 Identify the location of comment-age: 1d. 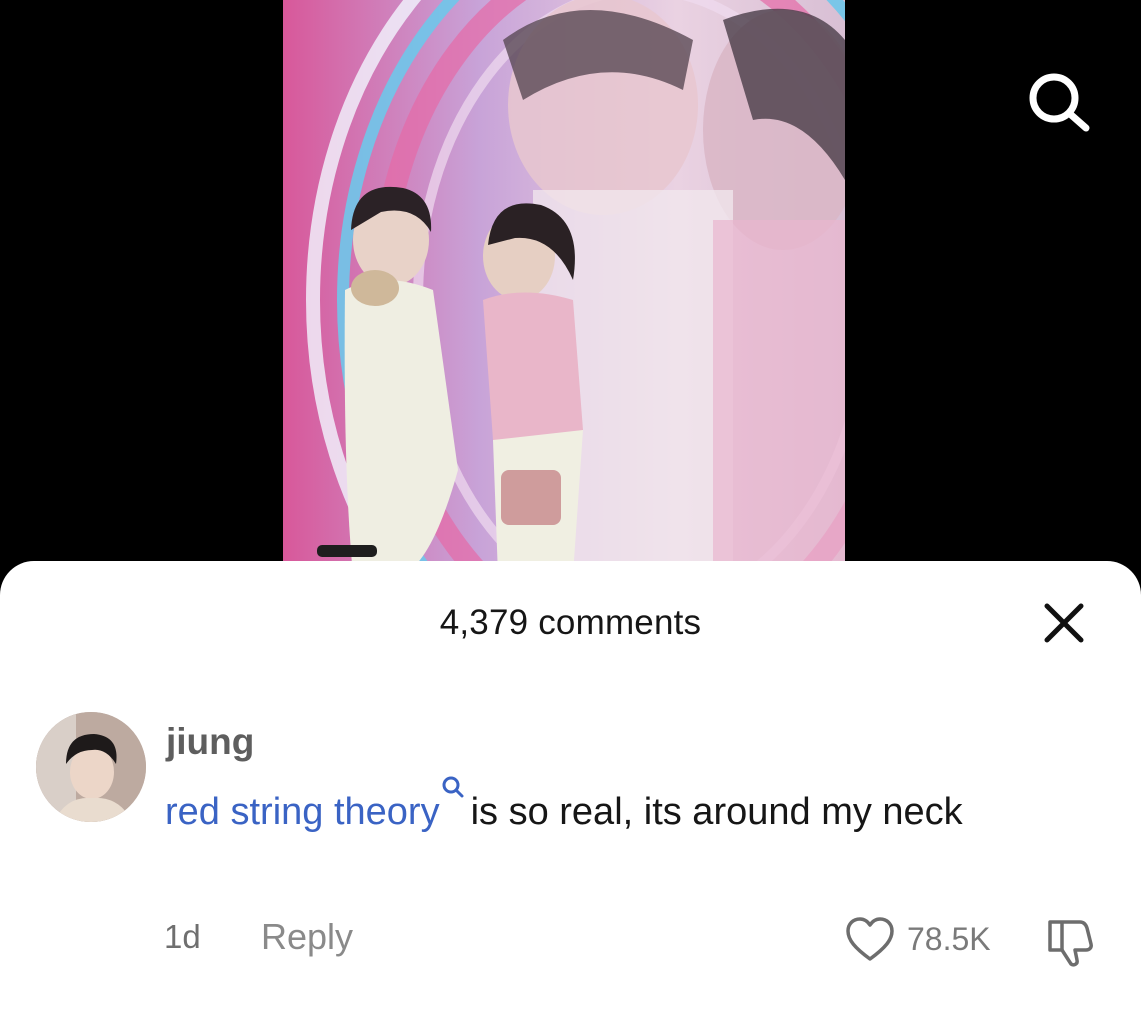
(182, 936).